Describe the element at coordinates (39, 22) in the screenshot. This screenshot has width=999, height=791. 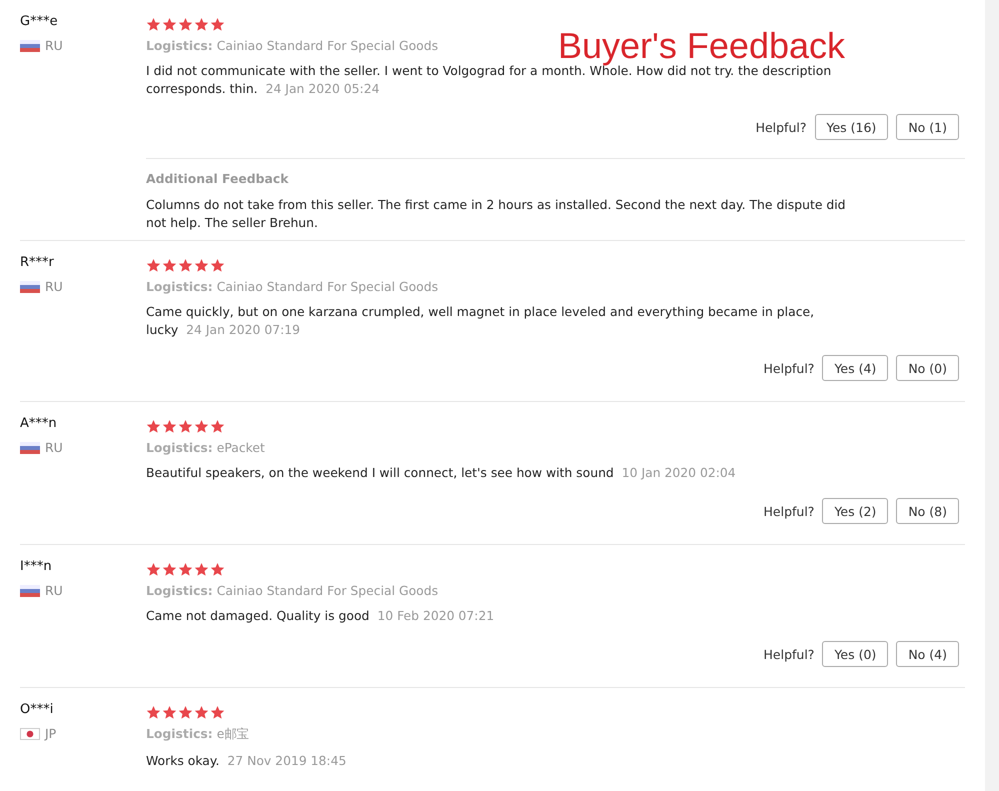
I see `reviewer-name: G***e` at that location.